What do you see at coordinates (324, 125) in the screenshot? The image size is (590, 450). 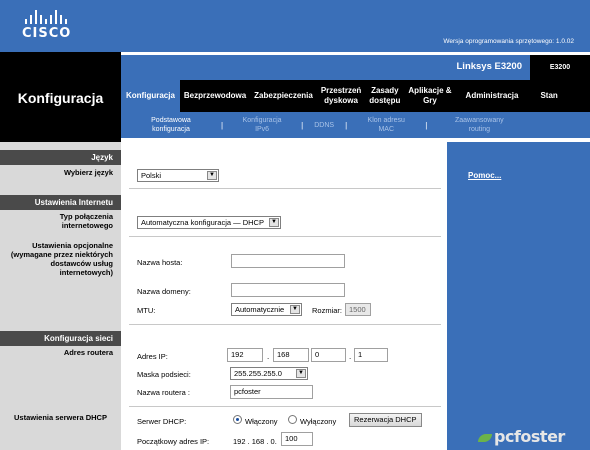 I see `subtab-ddns: DDNS` at bounding box center [324, 125].